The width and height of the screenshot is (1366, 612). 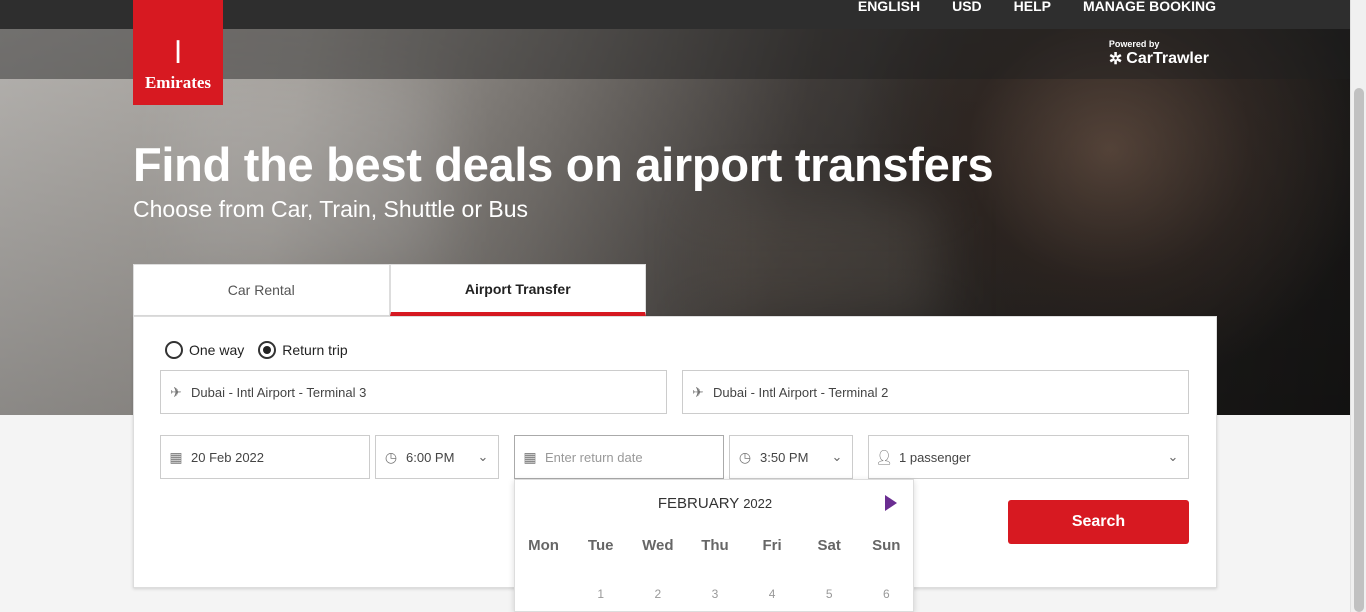 What do you see at coordinates (261, 290) in the screenshot?
I see `tab-car-rental: Car Rental` at bounding box center [261, 290].